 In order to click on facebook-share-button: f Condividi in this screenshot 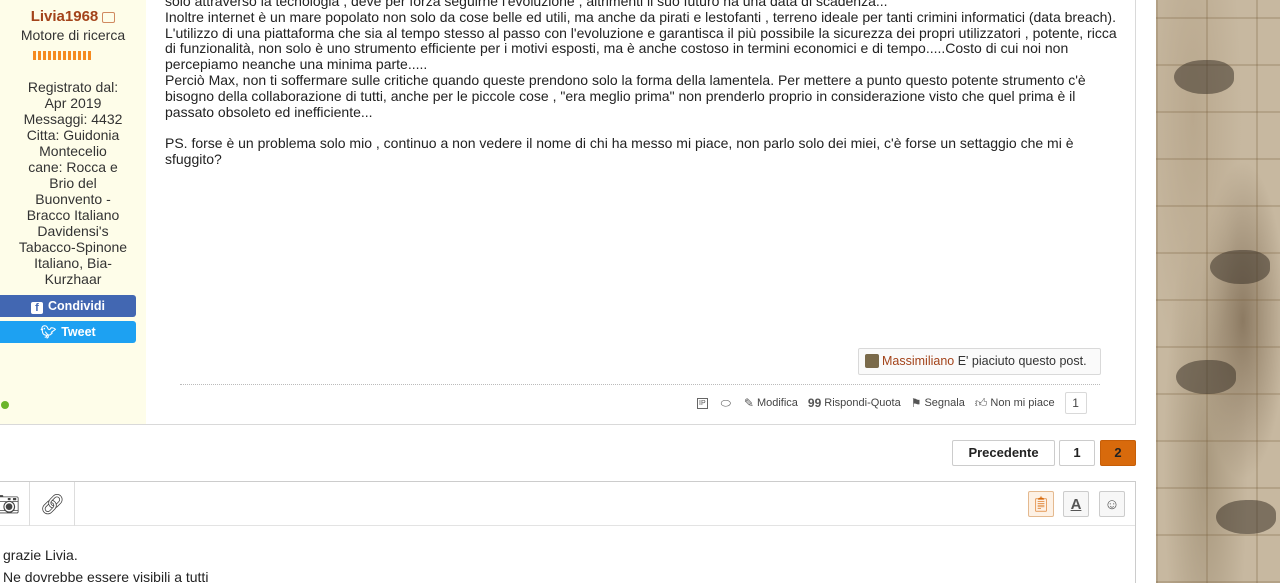, I will do `click(68, 306)`.